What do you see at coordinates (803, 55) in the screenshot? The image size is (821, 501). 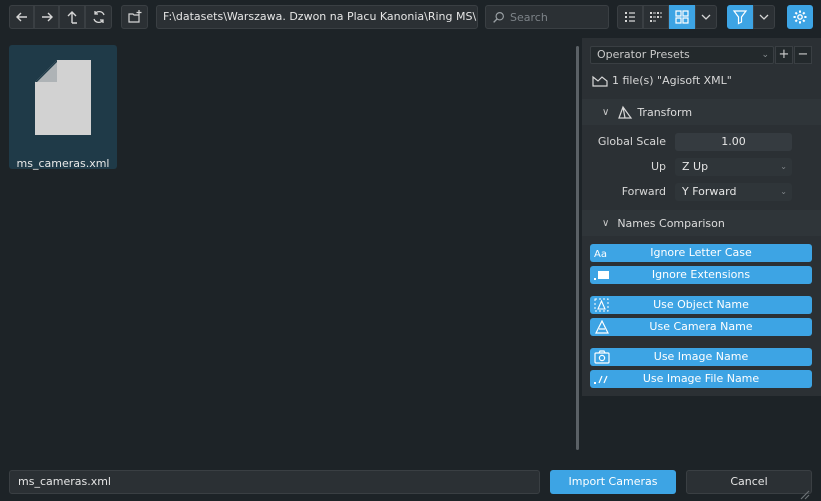 I see `remove-preset-button: −` at bounding box center [803, 55].